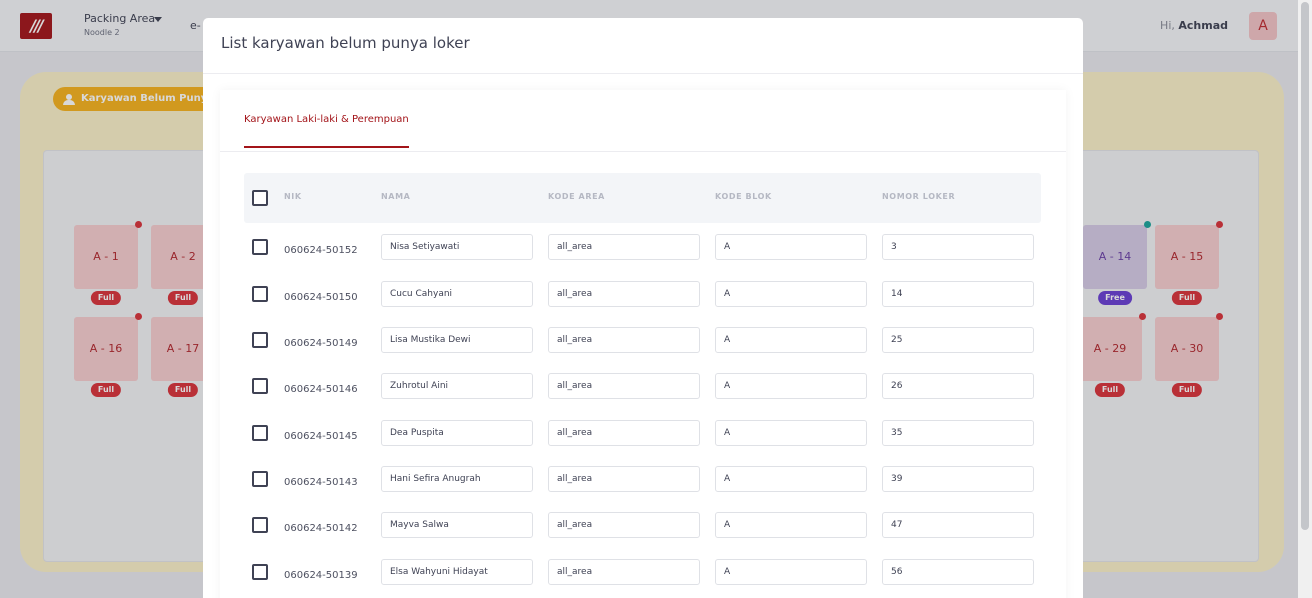  Describe the element at coordinates (396, 196) in the screenshot. I see `column-header-nama: NAMA` at that location.